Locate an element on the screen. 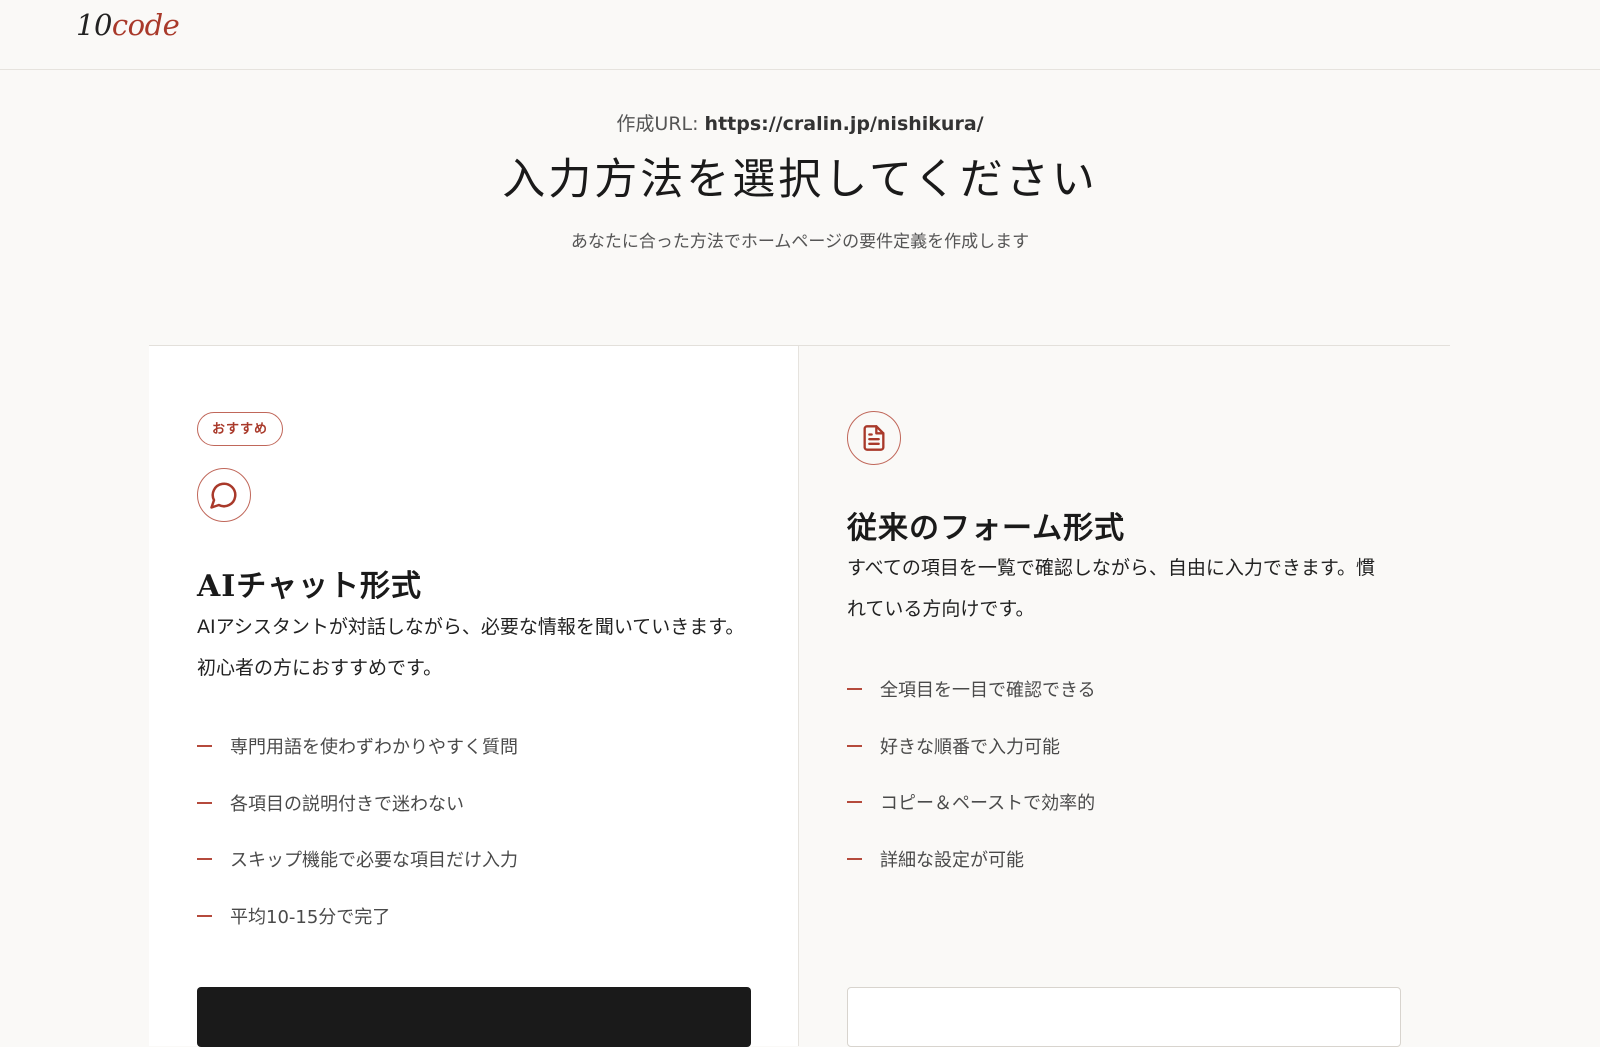  list-item: 各項目の説明付きで迷わない is located at coordinates (467, 803).